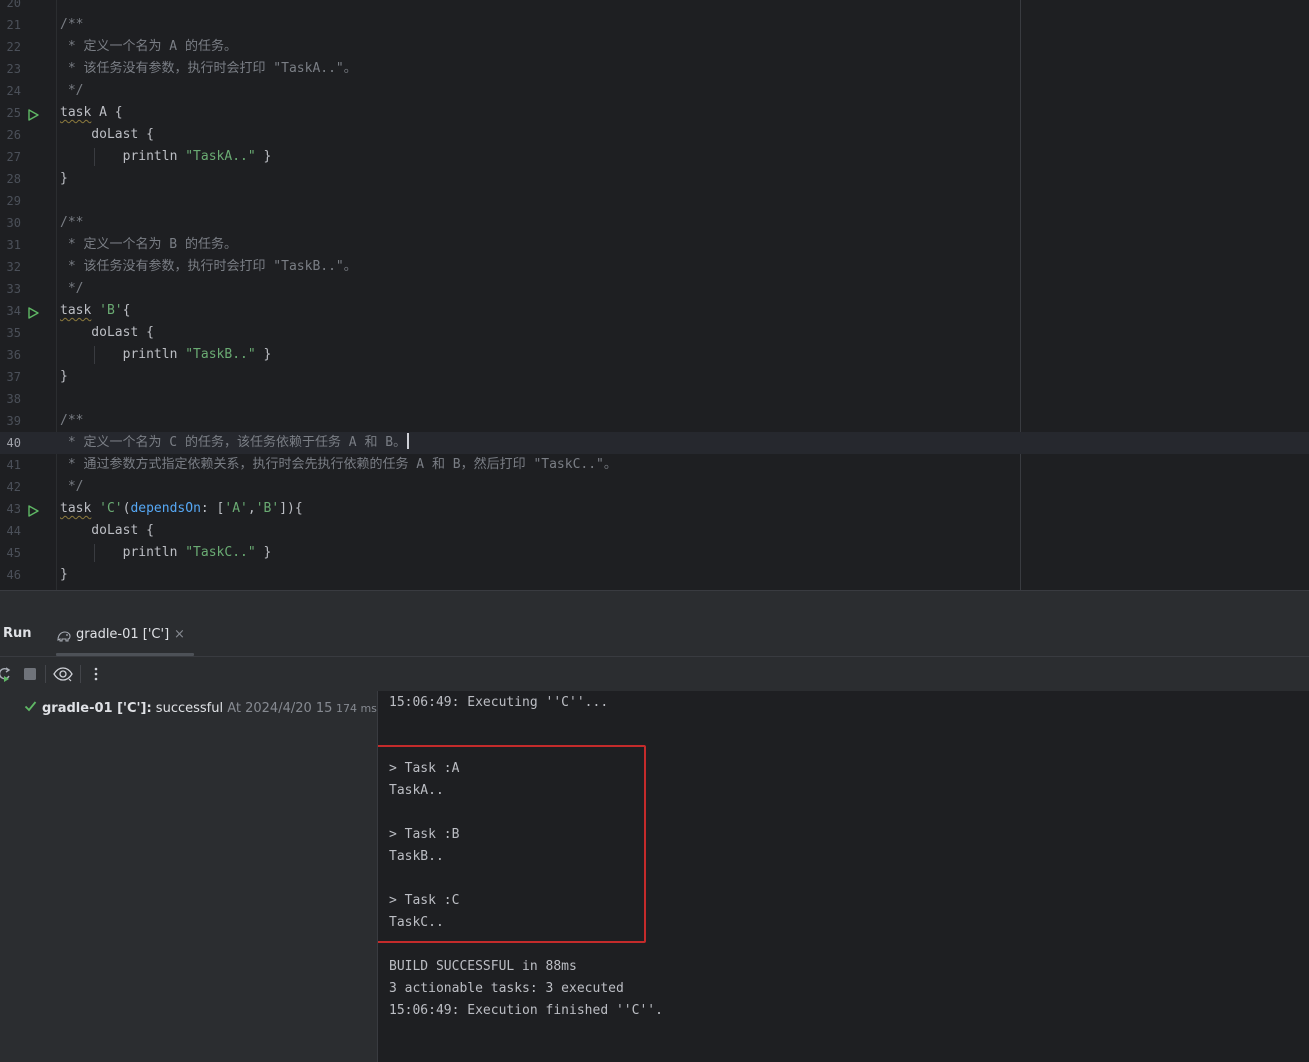  I want to click on gradle-elephant-icon, so click(64, 637).